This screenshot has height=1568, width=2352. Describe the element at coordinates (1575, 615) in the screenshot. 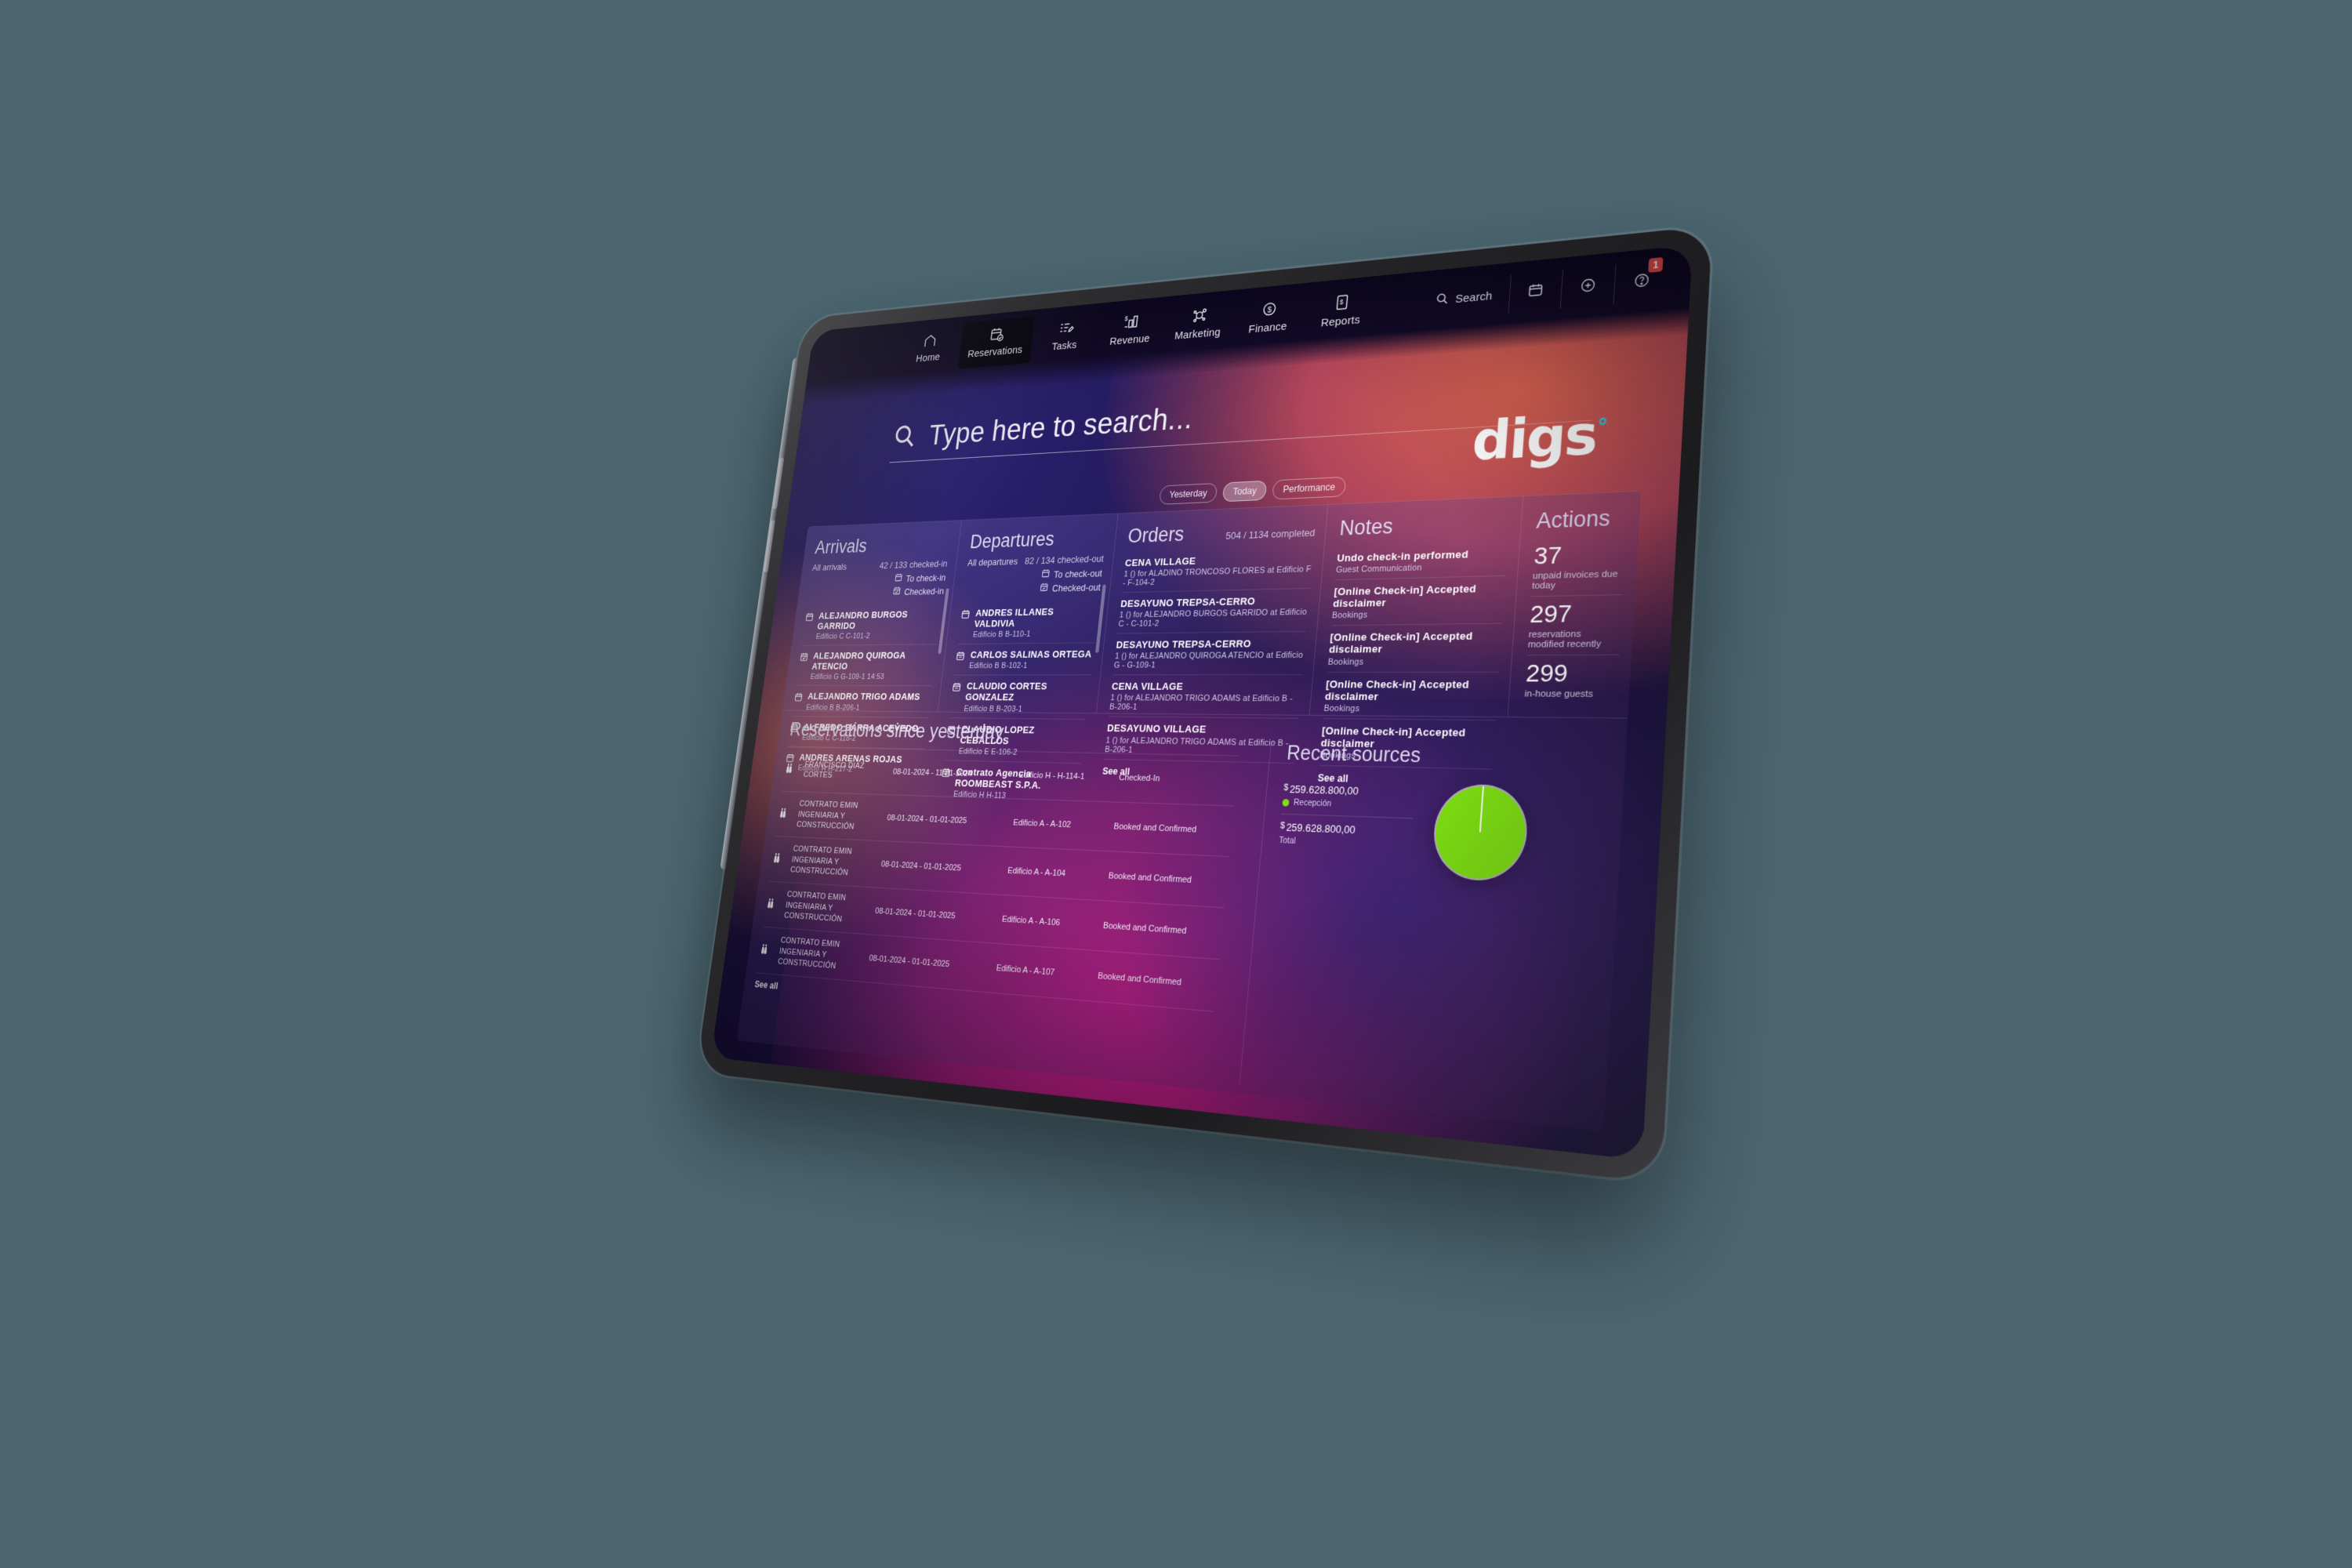

I see `action-number: 297` at that location.